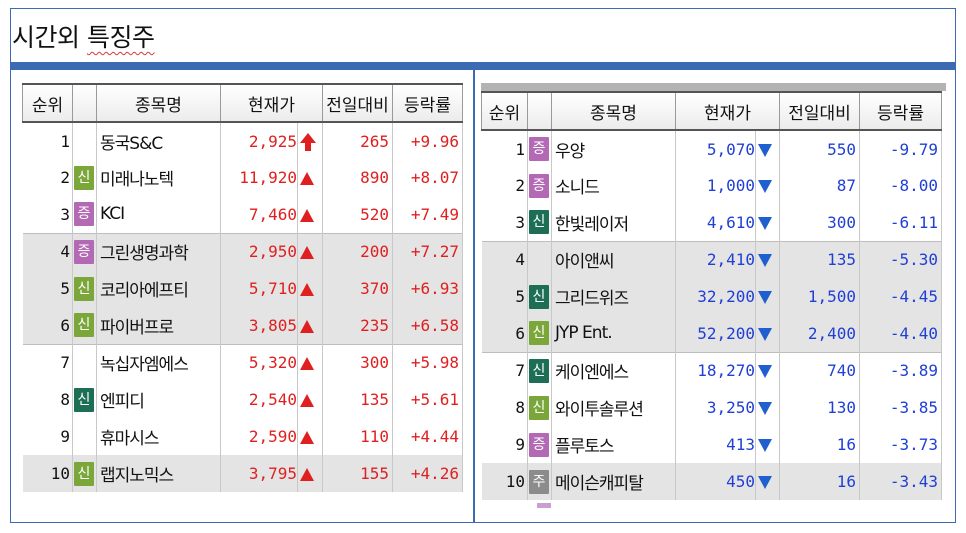 The image size is (966, 533). Describe the element at coordinates (243, 140) in the screenshot. I see `table-row: 1 동국S&C 2,925 265 +9.96` at that location.